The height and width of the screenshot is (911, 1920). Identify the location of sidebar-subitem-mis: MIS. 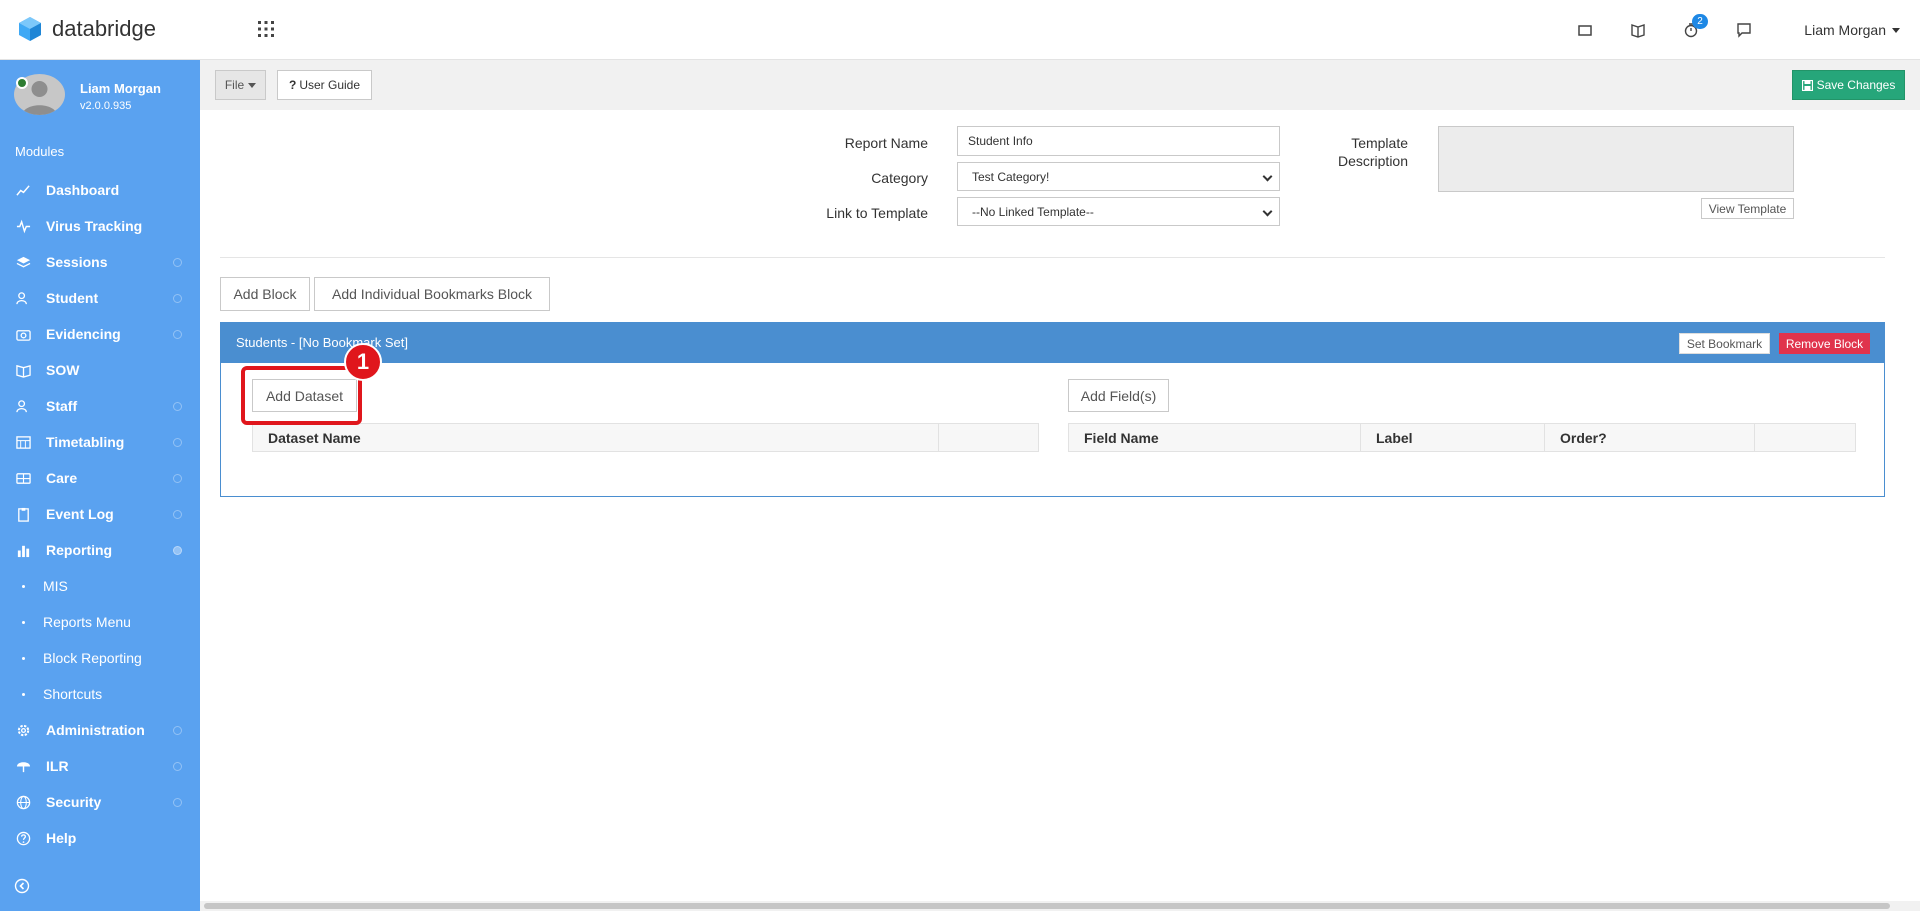
(100, 586).